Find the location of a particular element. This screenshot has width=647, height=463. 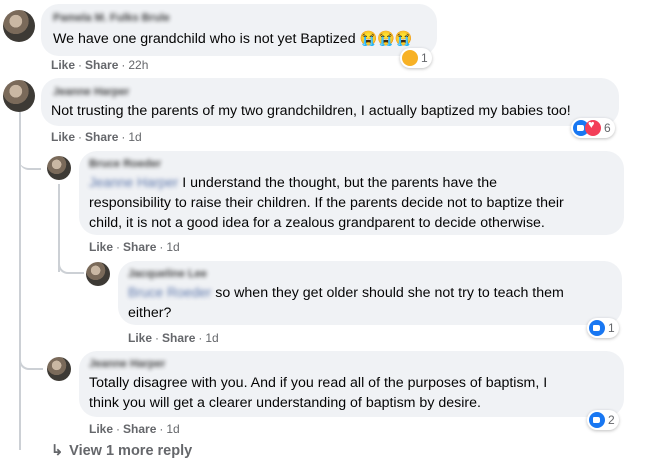

thread-branch-nested is located at coordinates (71, 265).